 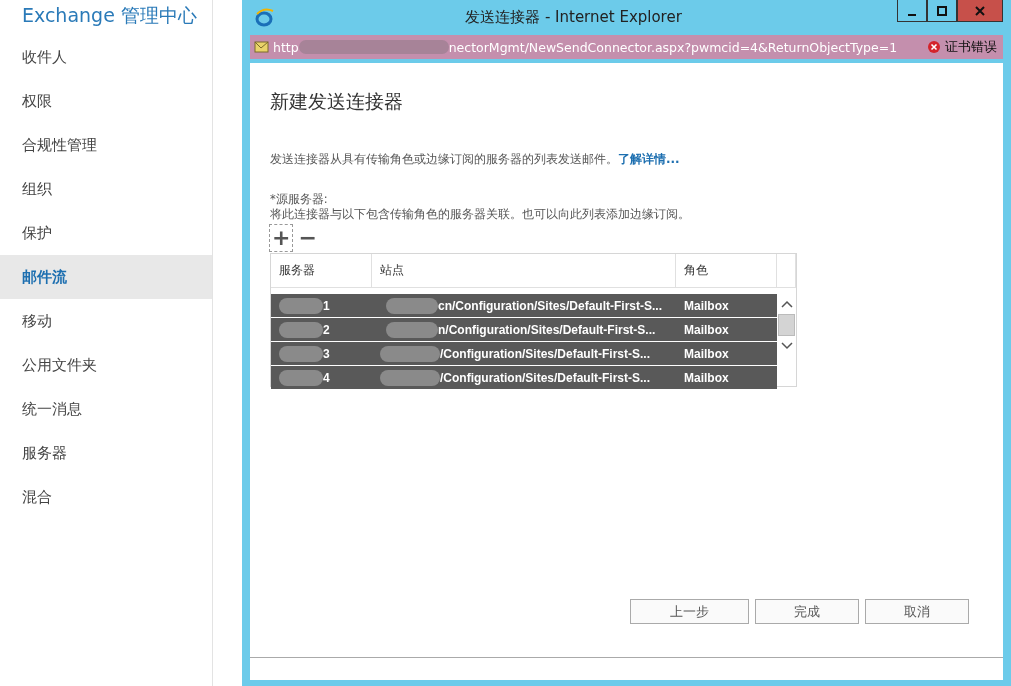 What do you see at coordinates (106, 101) in the screenshot?
I see `sidebar-item: 权限` at bounding box center [106, 101].